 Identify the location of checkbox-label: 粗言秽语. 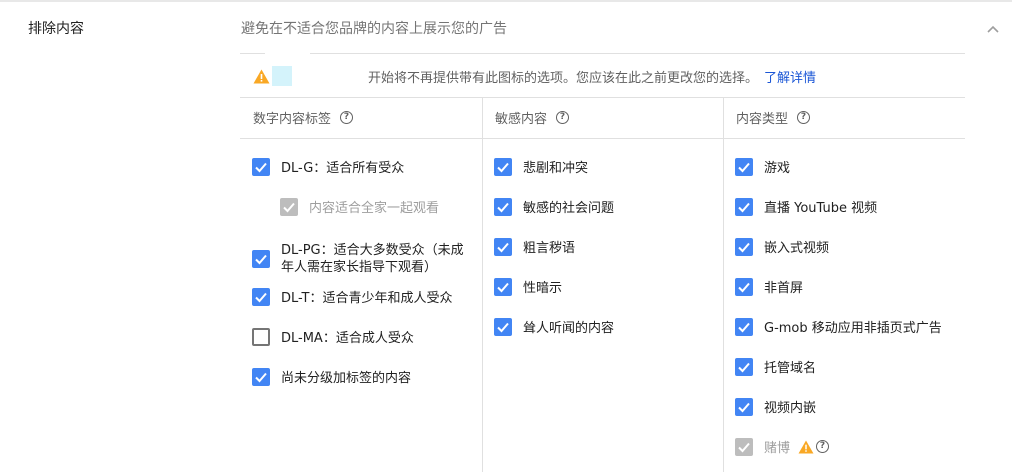
(549, 248).